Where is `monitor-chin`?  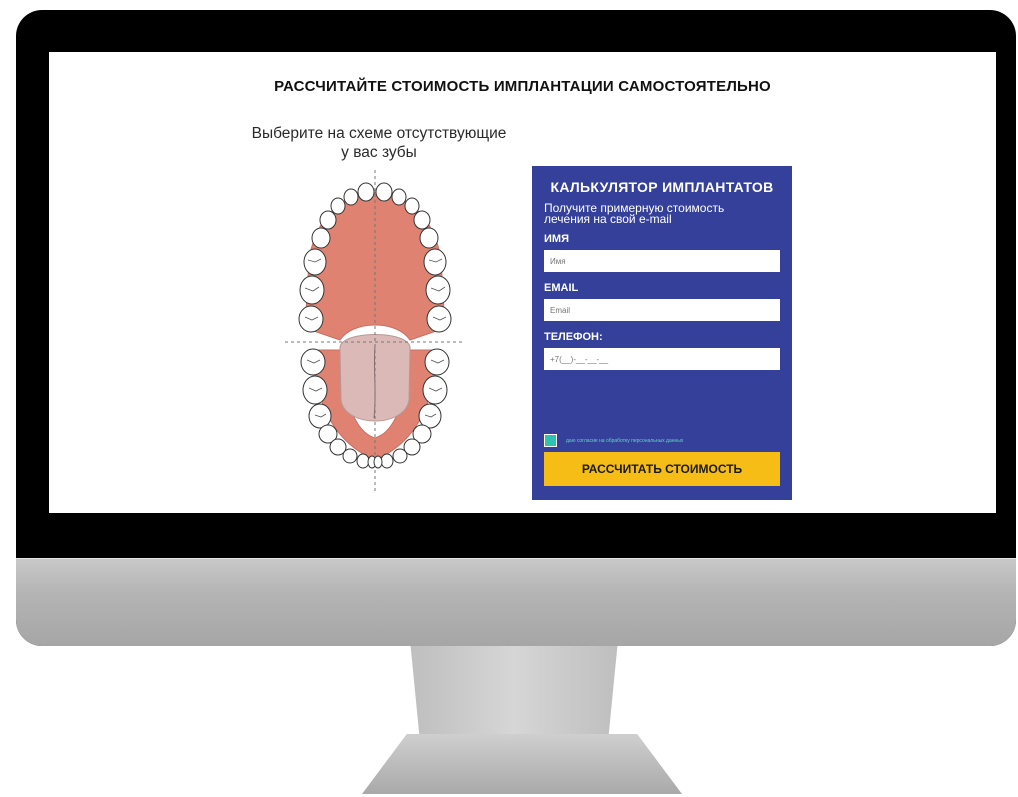
monitor-chin is located at coordinates (516, 602).